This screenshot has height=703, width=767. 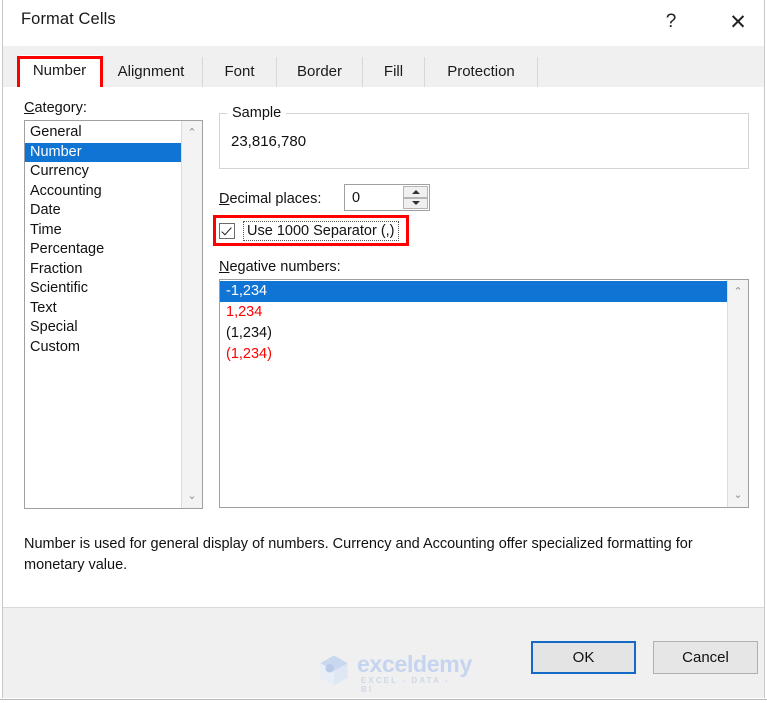 What do you see at coordinates (275, 199) in the screenshot?
I see `decimal-places-label-rest: ecimal places:` at bounding box center [275, 199].